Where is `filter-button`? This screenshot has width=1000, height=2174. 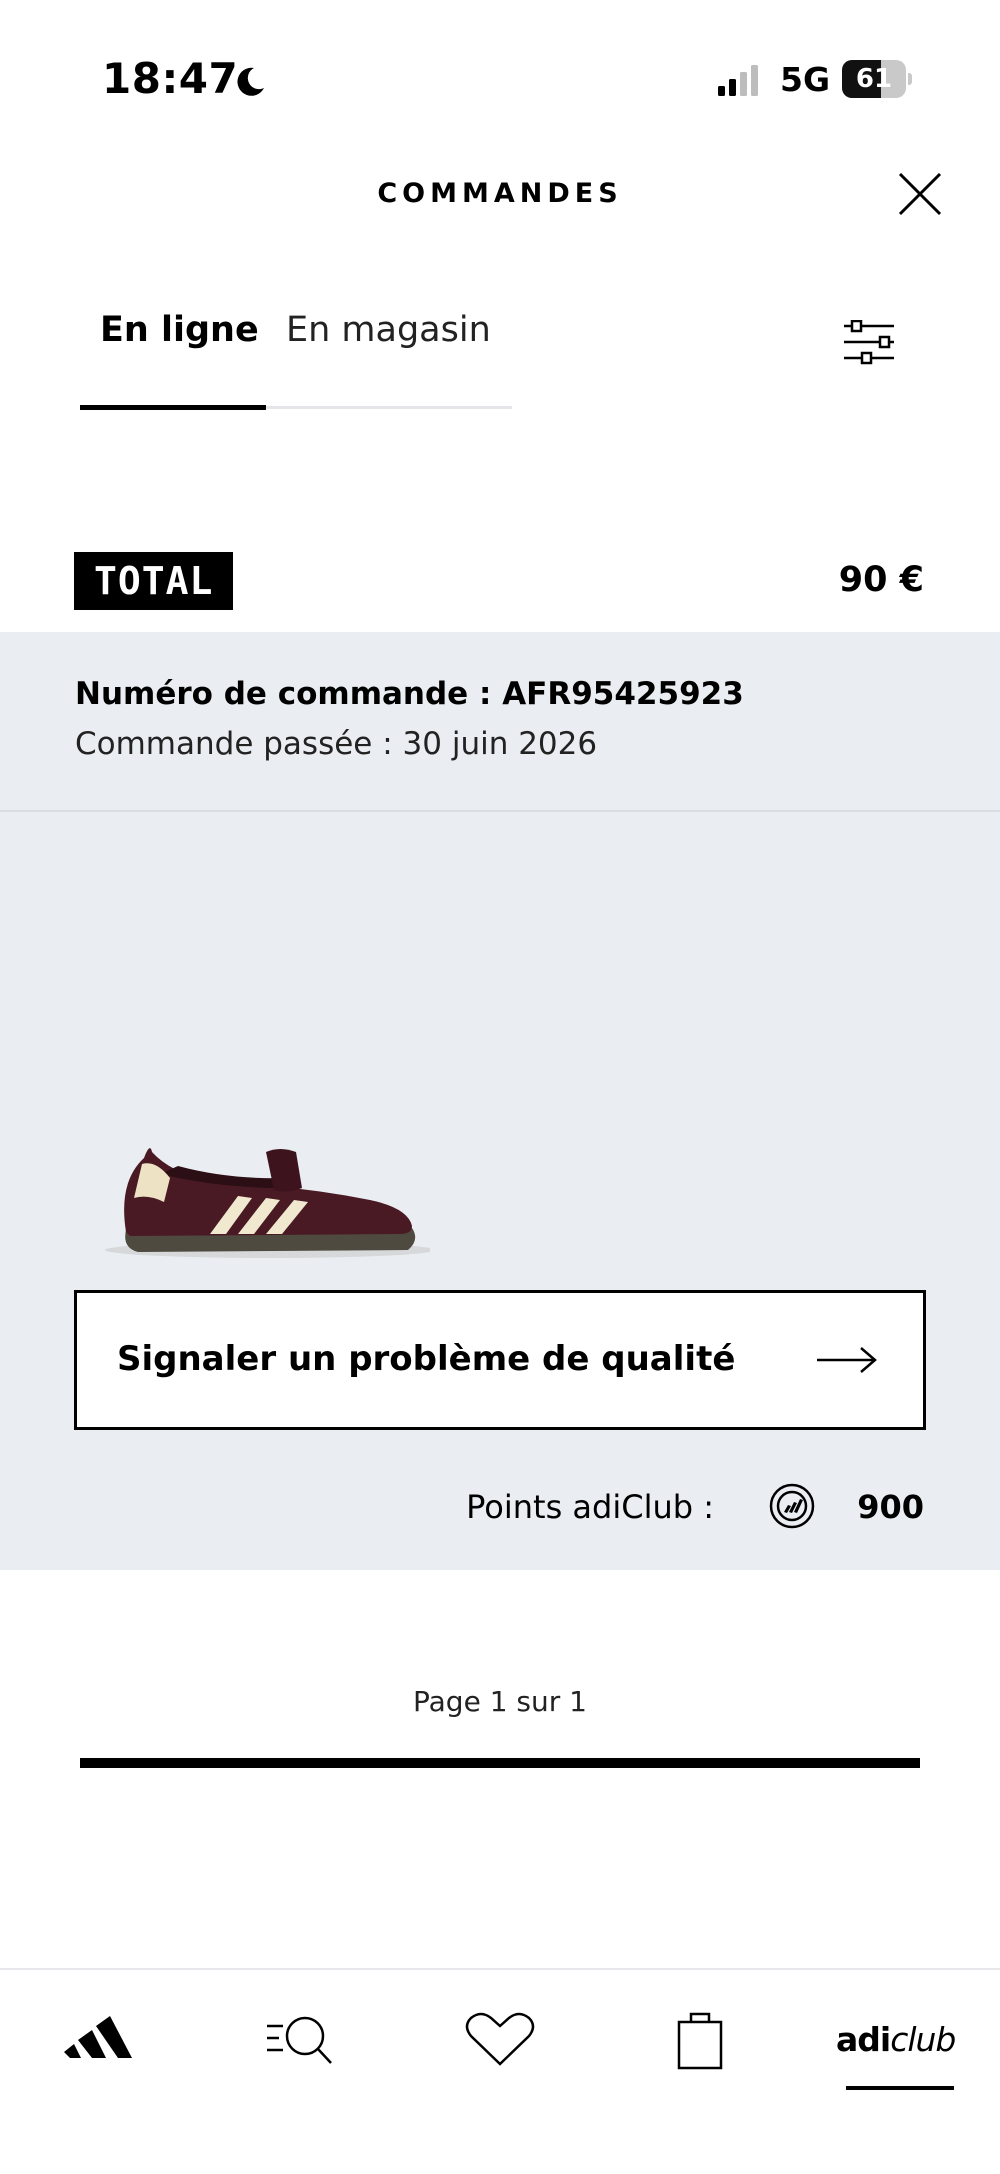
filter-button is located at coordinates (869, 342).